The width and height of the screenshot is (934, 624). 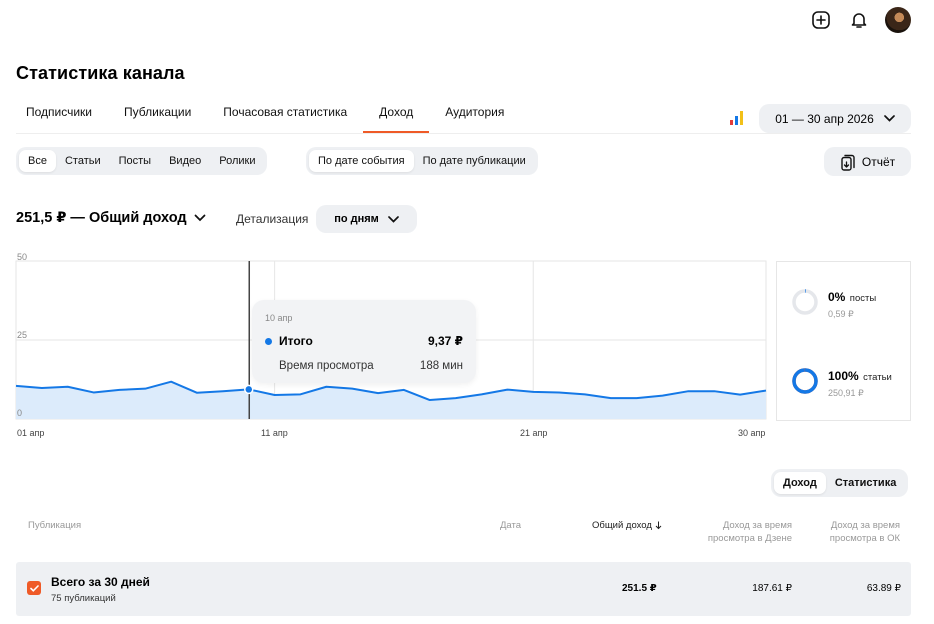 I want to click on donut-value, so click(x=805, y=381).